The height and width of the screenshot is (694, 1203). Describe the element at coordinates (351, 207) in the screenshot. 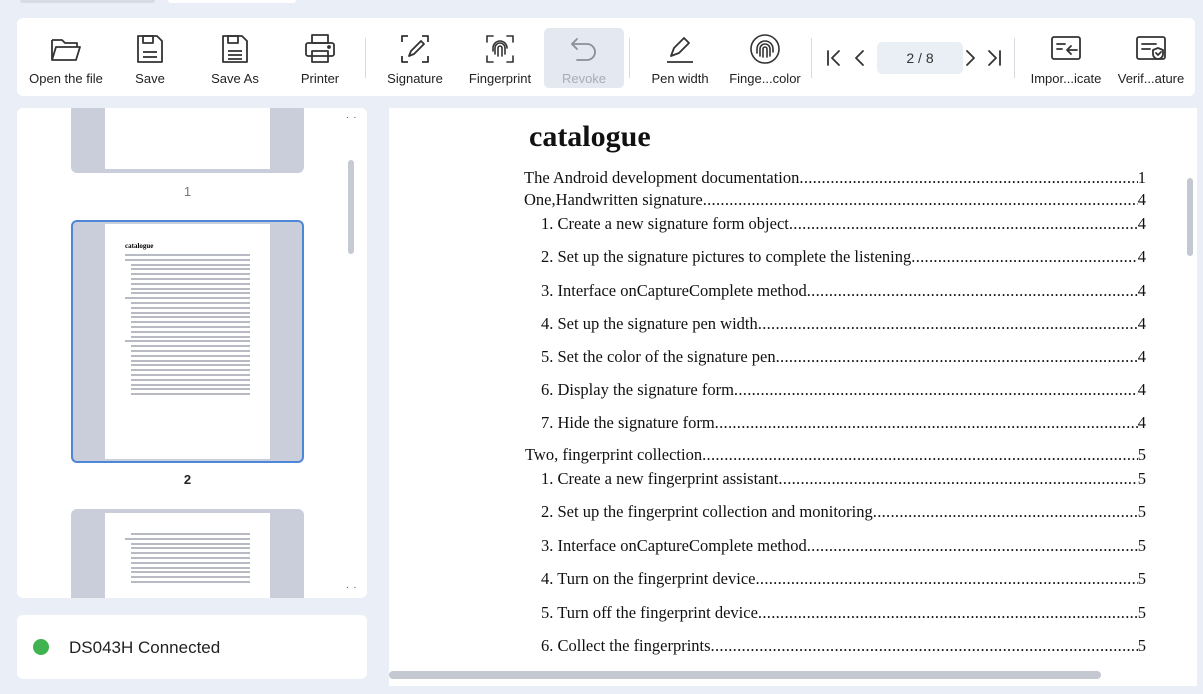

I see `thumbnail-scrollbar` at that location.